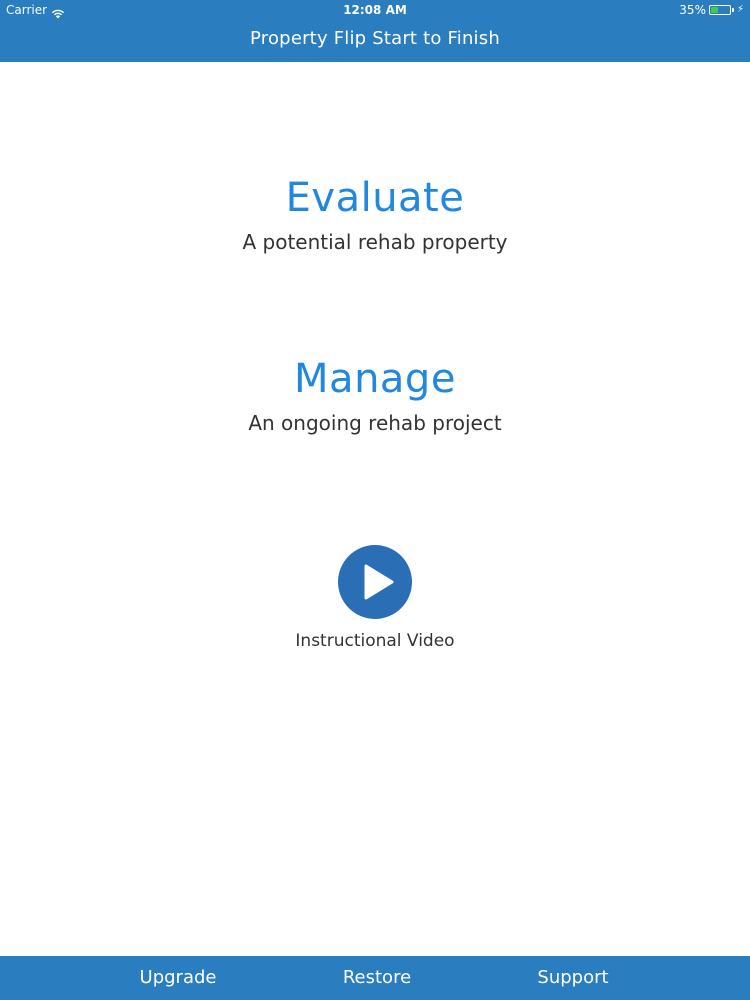 The width and height of the screenshot is (750, 1000). I want to click on play-icon, so click(379, 582).